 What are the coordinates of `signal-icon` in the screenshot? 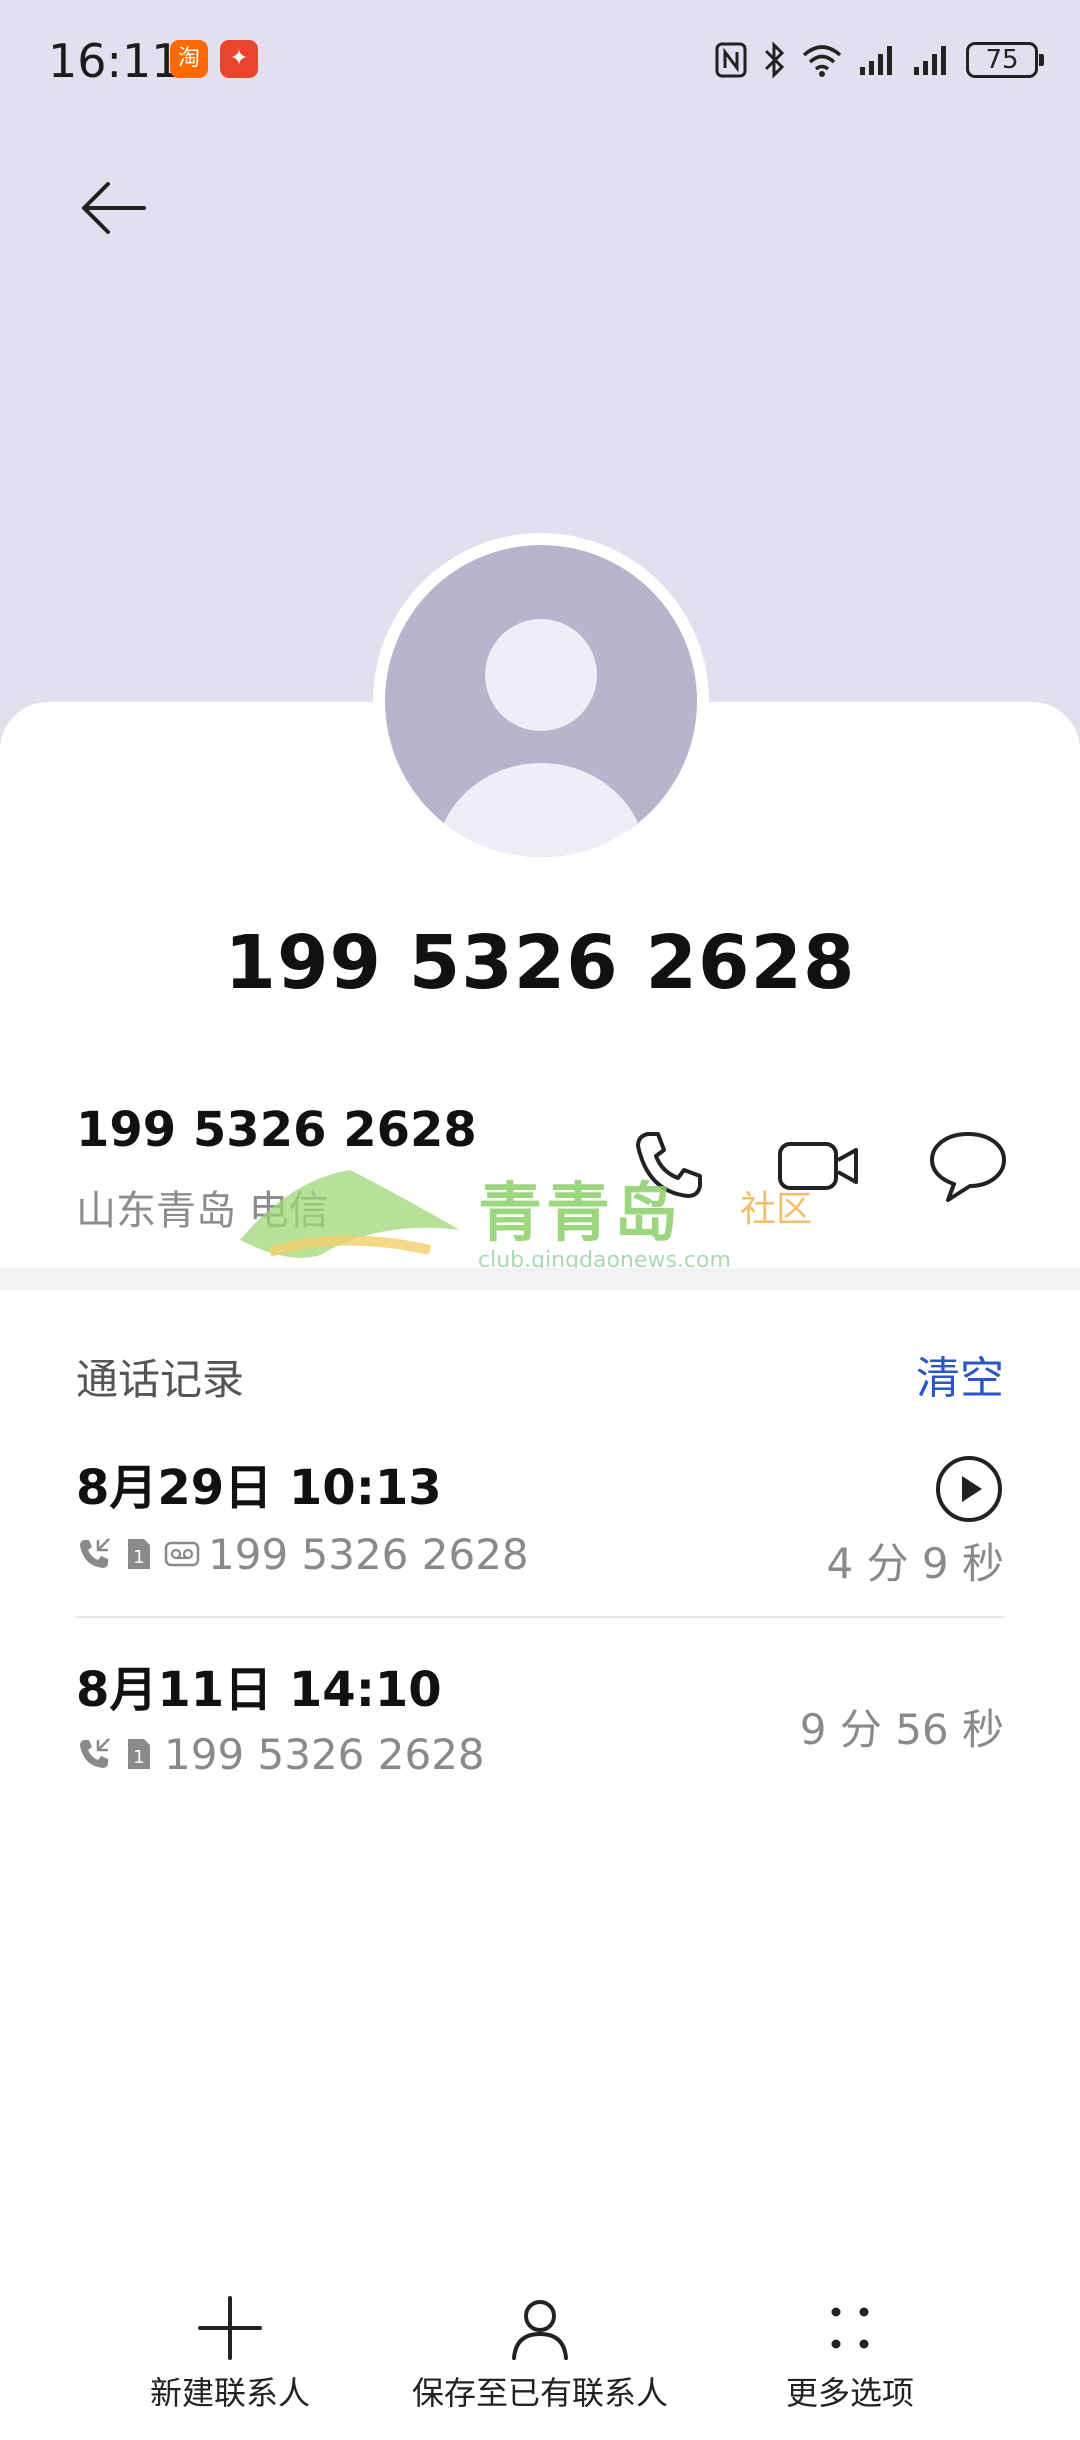 It's located at (876, 60).